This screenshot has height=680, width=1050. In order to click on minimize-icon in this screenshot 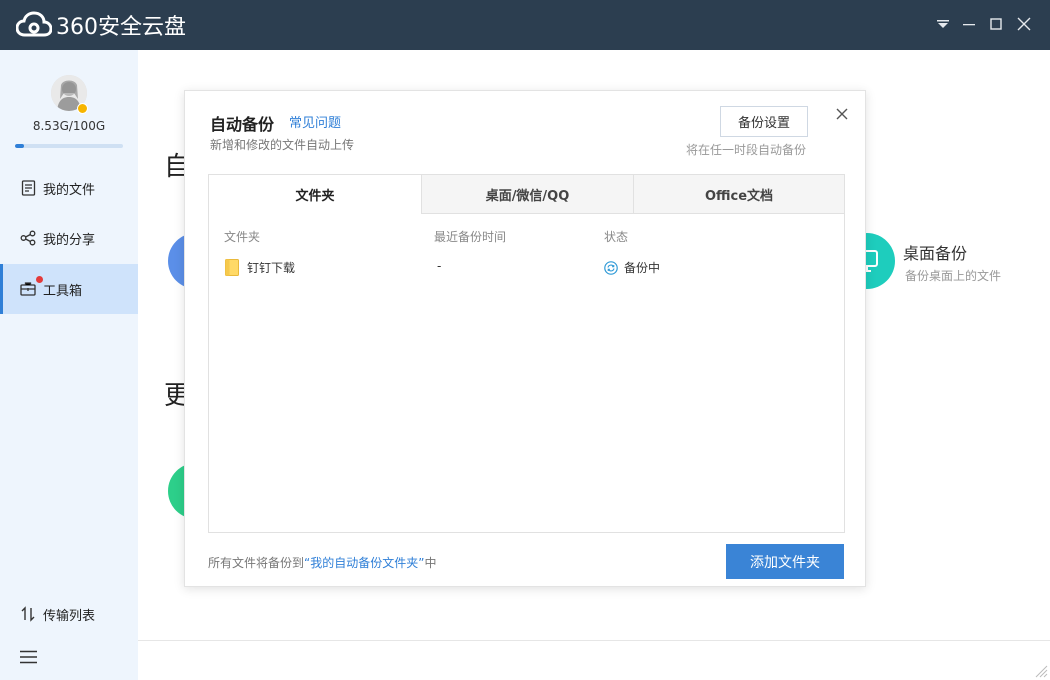, I will do `click(969, 24)`.